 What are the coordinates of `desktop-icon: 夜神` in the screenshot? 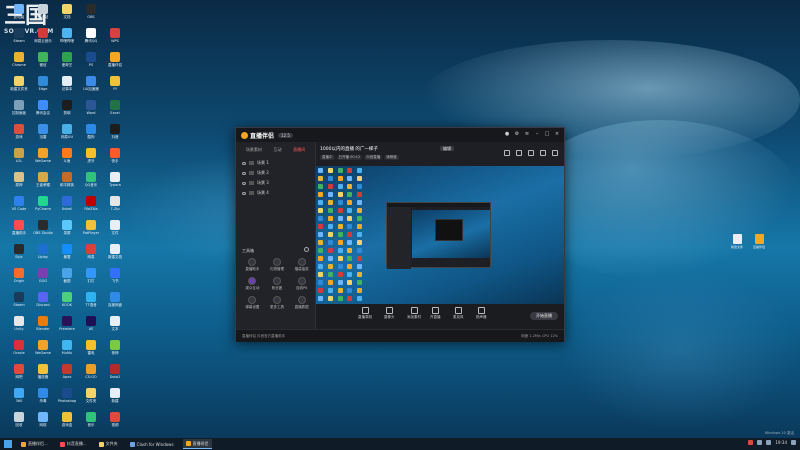 It's located at (115, 351).